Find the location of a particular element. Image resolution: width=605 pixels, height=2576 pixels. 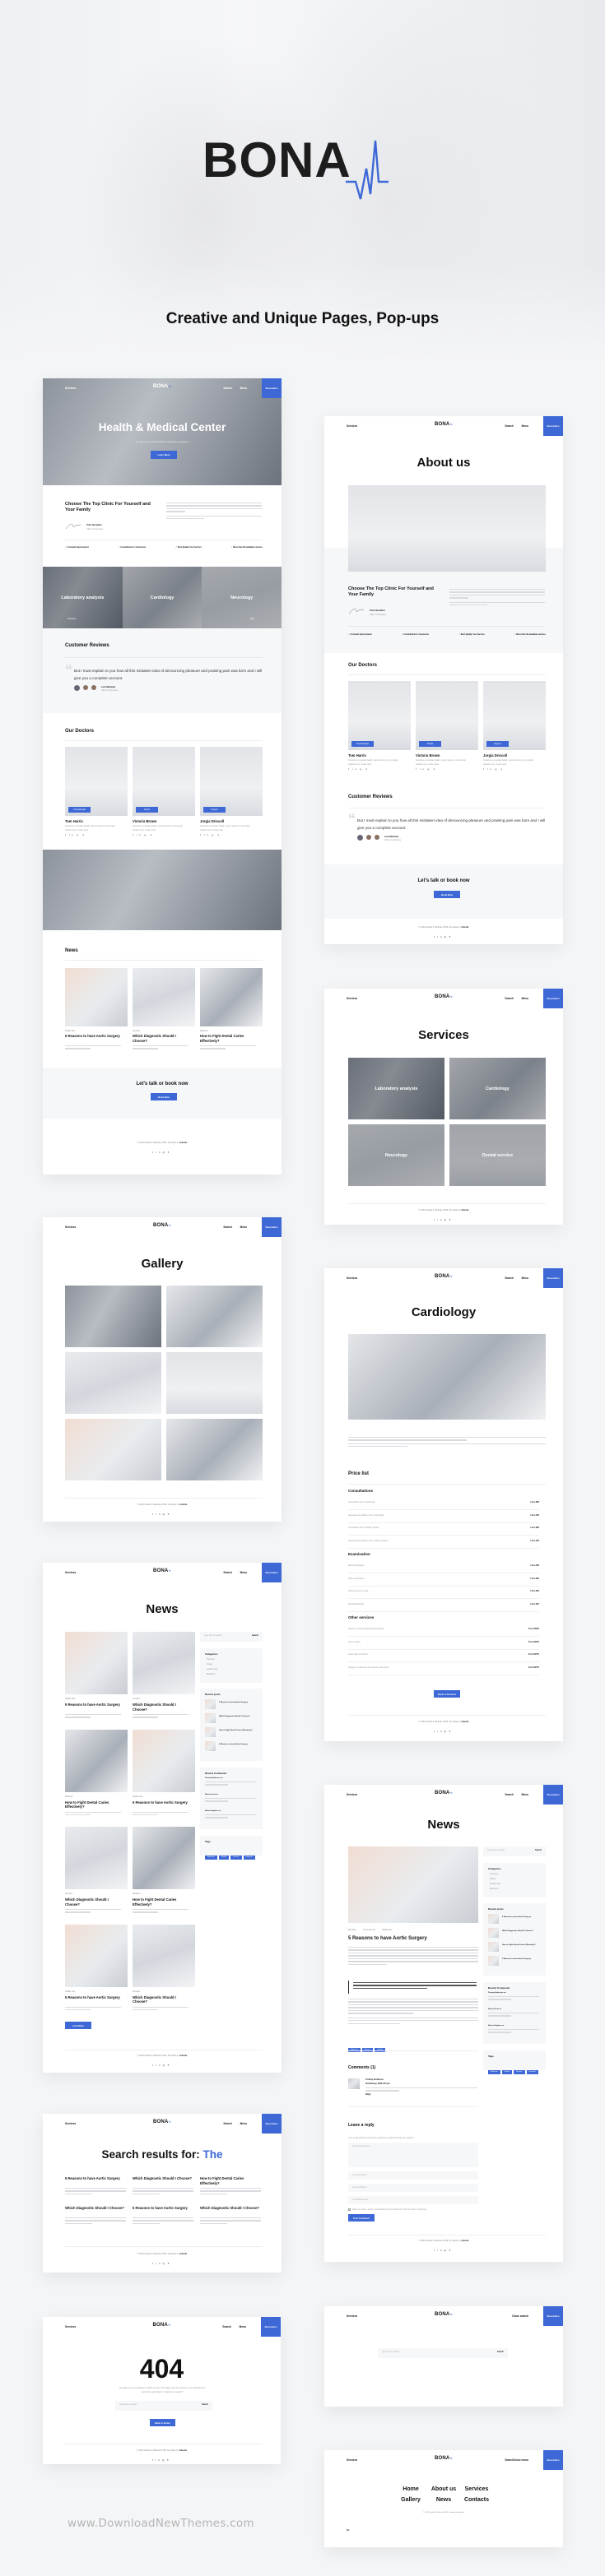

news-category: Services is located at coordinates (136, 1031).